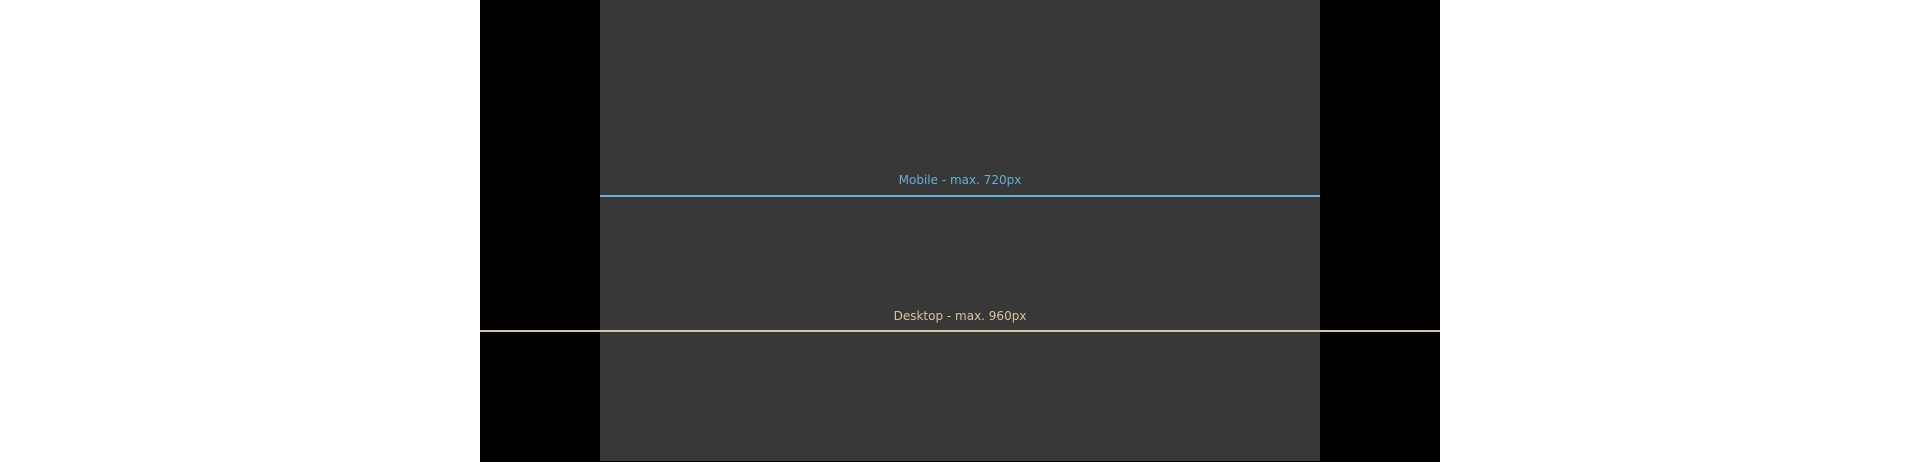 This screenshot has width=1920, height=462. I want to click on mobile-breakpoint-label: Mobile - max. 720px, so click(960, 180).